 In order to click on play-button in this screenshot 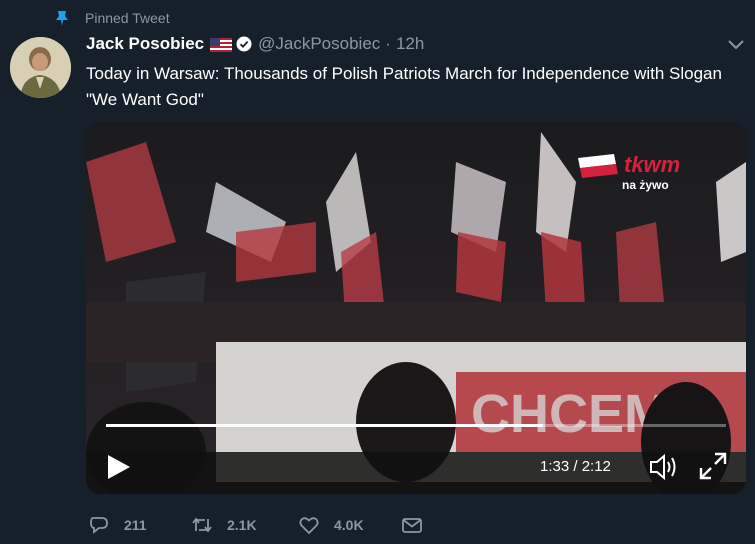, I will do `click(119, 467)`.